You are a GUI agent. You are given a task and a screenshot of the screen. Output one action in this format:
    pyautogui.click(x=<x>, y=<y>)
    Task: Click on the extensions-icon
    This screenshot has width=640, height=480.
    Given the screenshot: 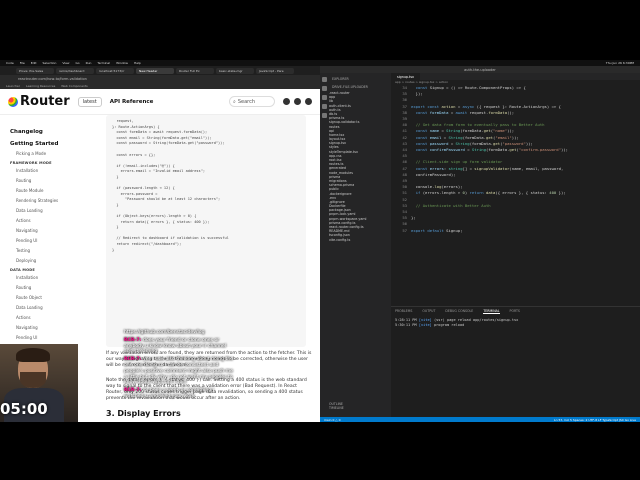 What is the action you would take?
    pyautogui.click(x=324, y=115)
    